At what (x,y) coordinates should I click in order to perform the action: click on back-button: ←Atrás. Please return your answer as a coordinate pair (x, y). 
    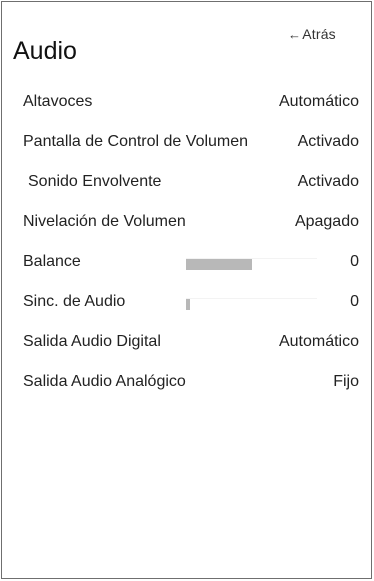
    Looking at the image, I should click on (312, 34).